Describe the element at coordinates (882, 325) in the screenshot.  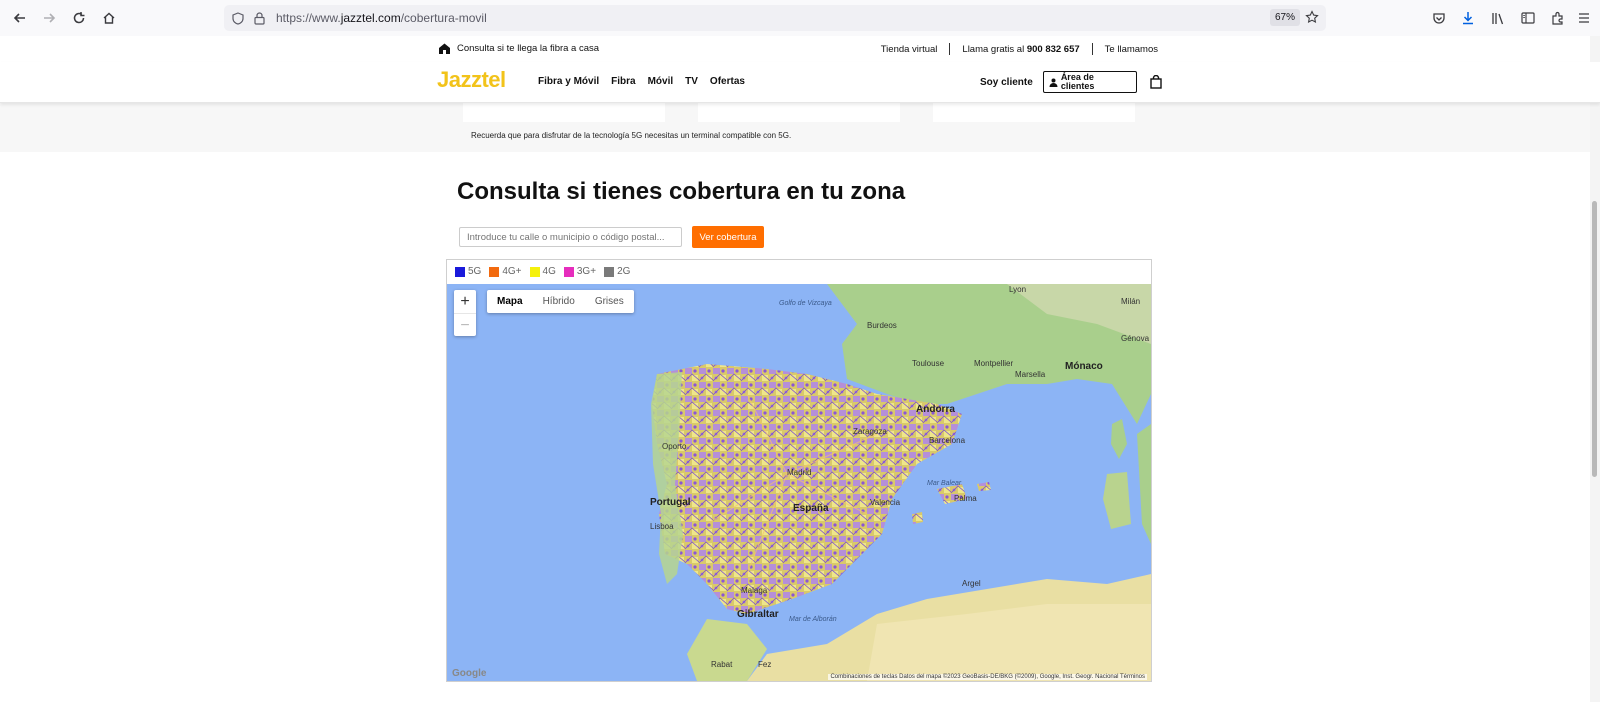
I see `map-label-burdeos: Burdeos` at that location.